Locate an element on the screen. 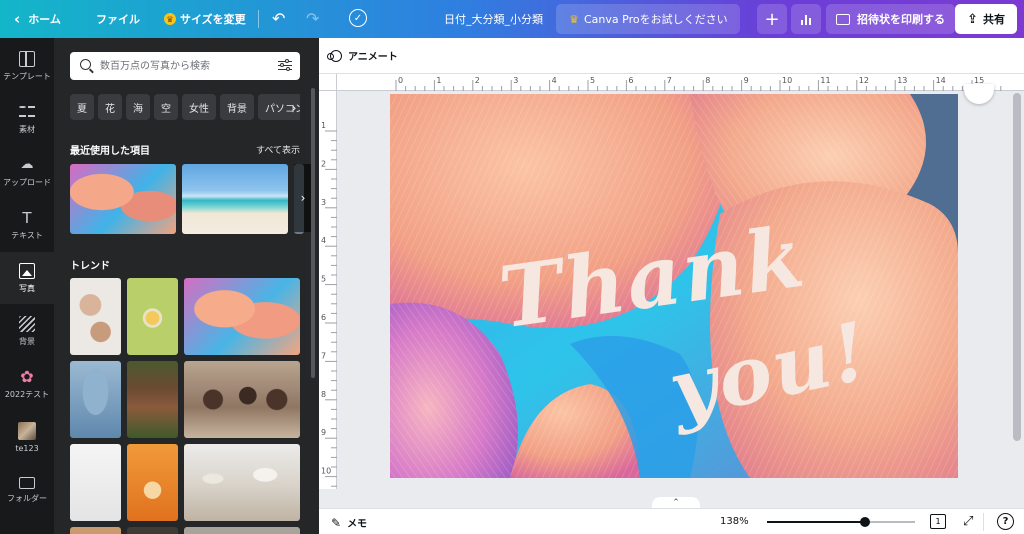 This screenshot has height=534, width=1024. vertical-ruler: 1 2 3 4 5 6 7 8 9 10 is located at coordinates (328, 290).